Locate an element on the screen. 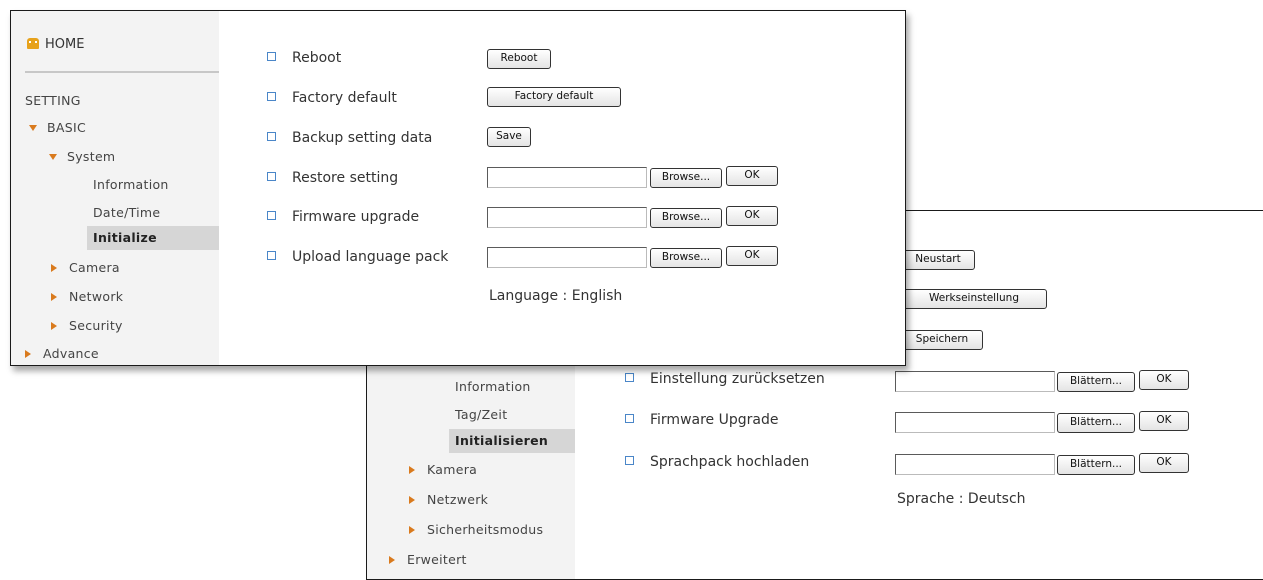  backup-setting-label: Backup setting data is located at coordinates (349, 138).